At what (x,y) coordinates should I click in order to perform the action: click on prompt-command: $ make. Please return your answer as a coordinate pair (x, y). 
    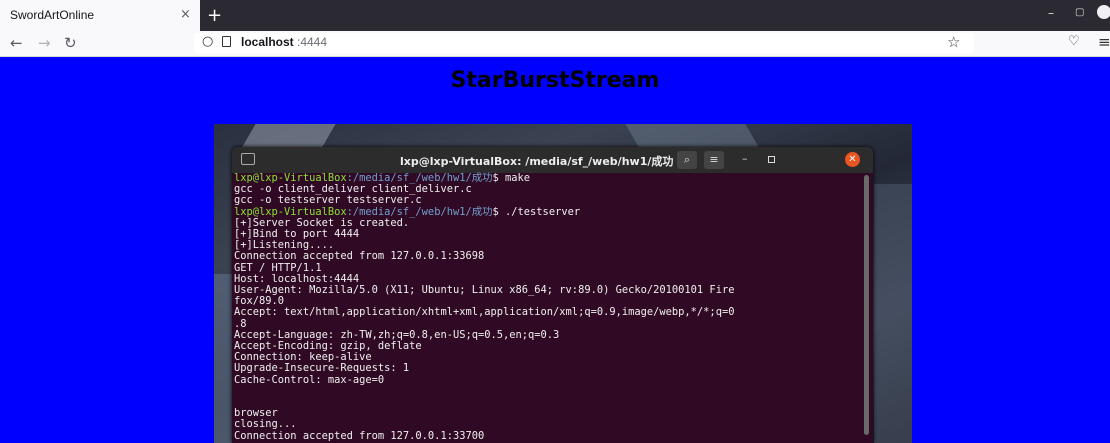
    Looking at the image, I should click on (511, 178).